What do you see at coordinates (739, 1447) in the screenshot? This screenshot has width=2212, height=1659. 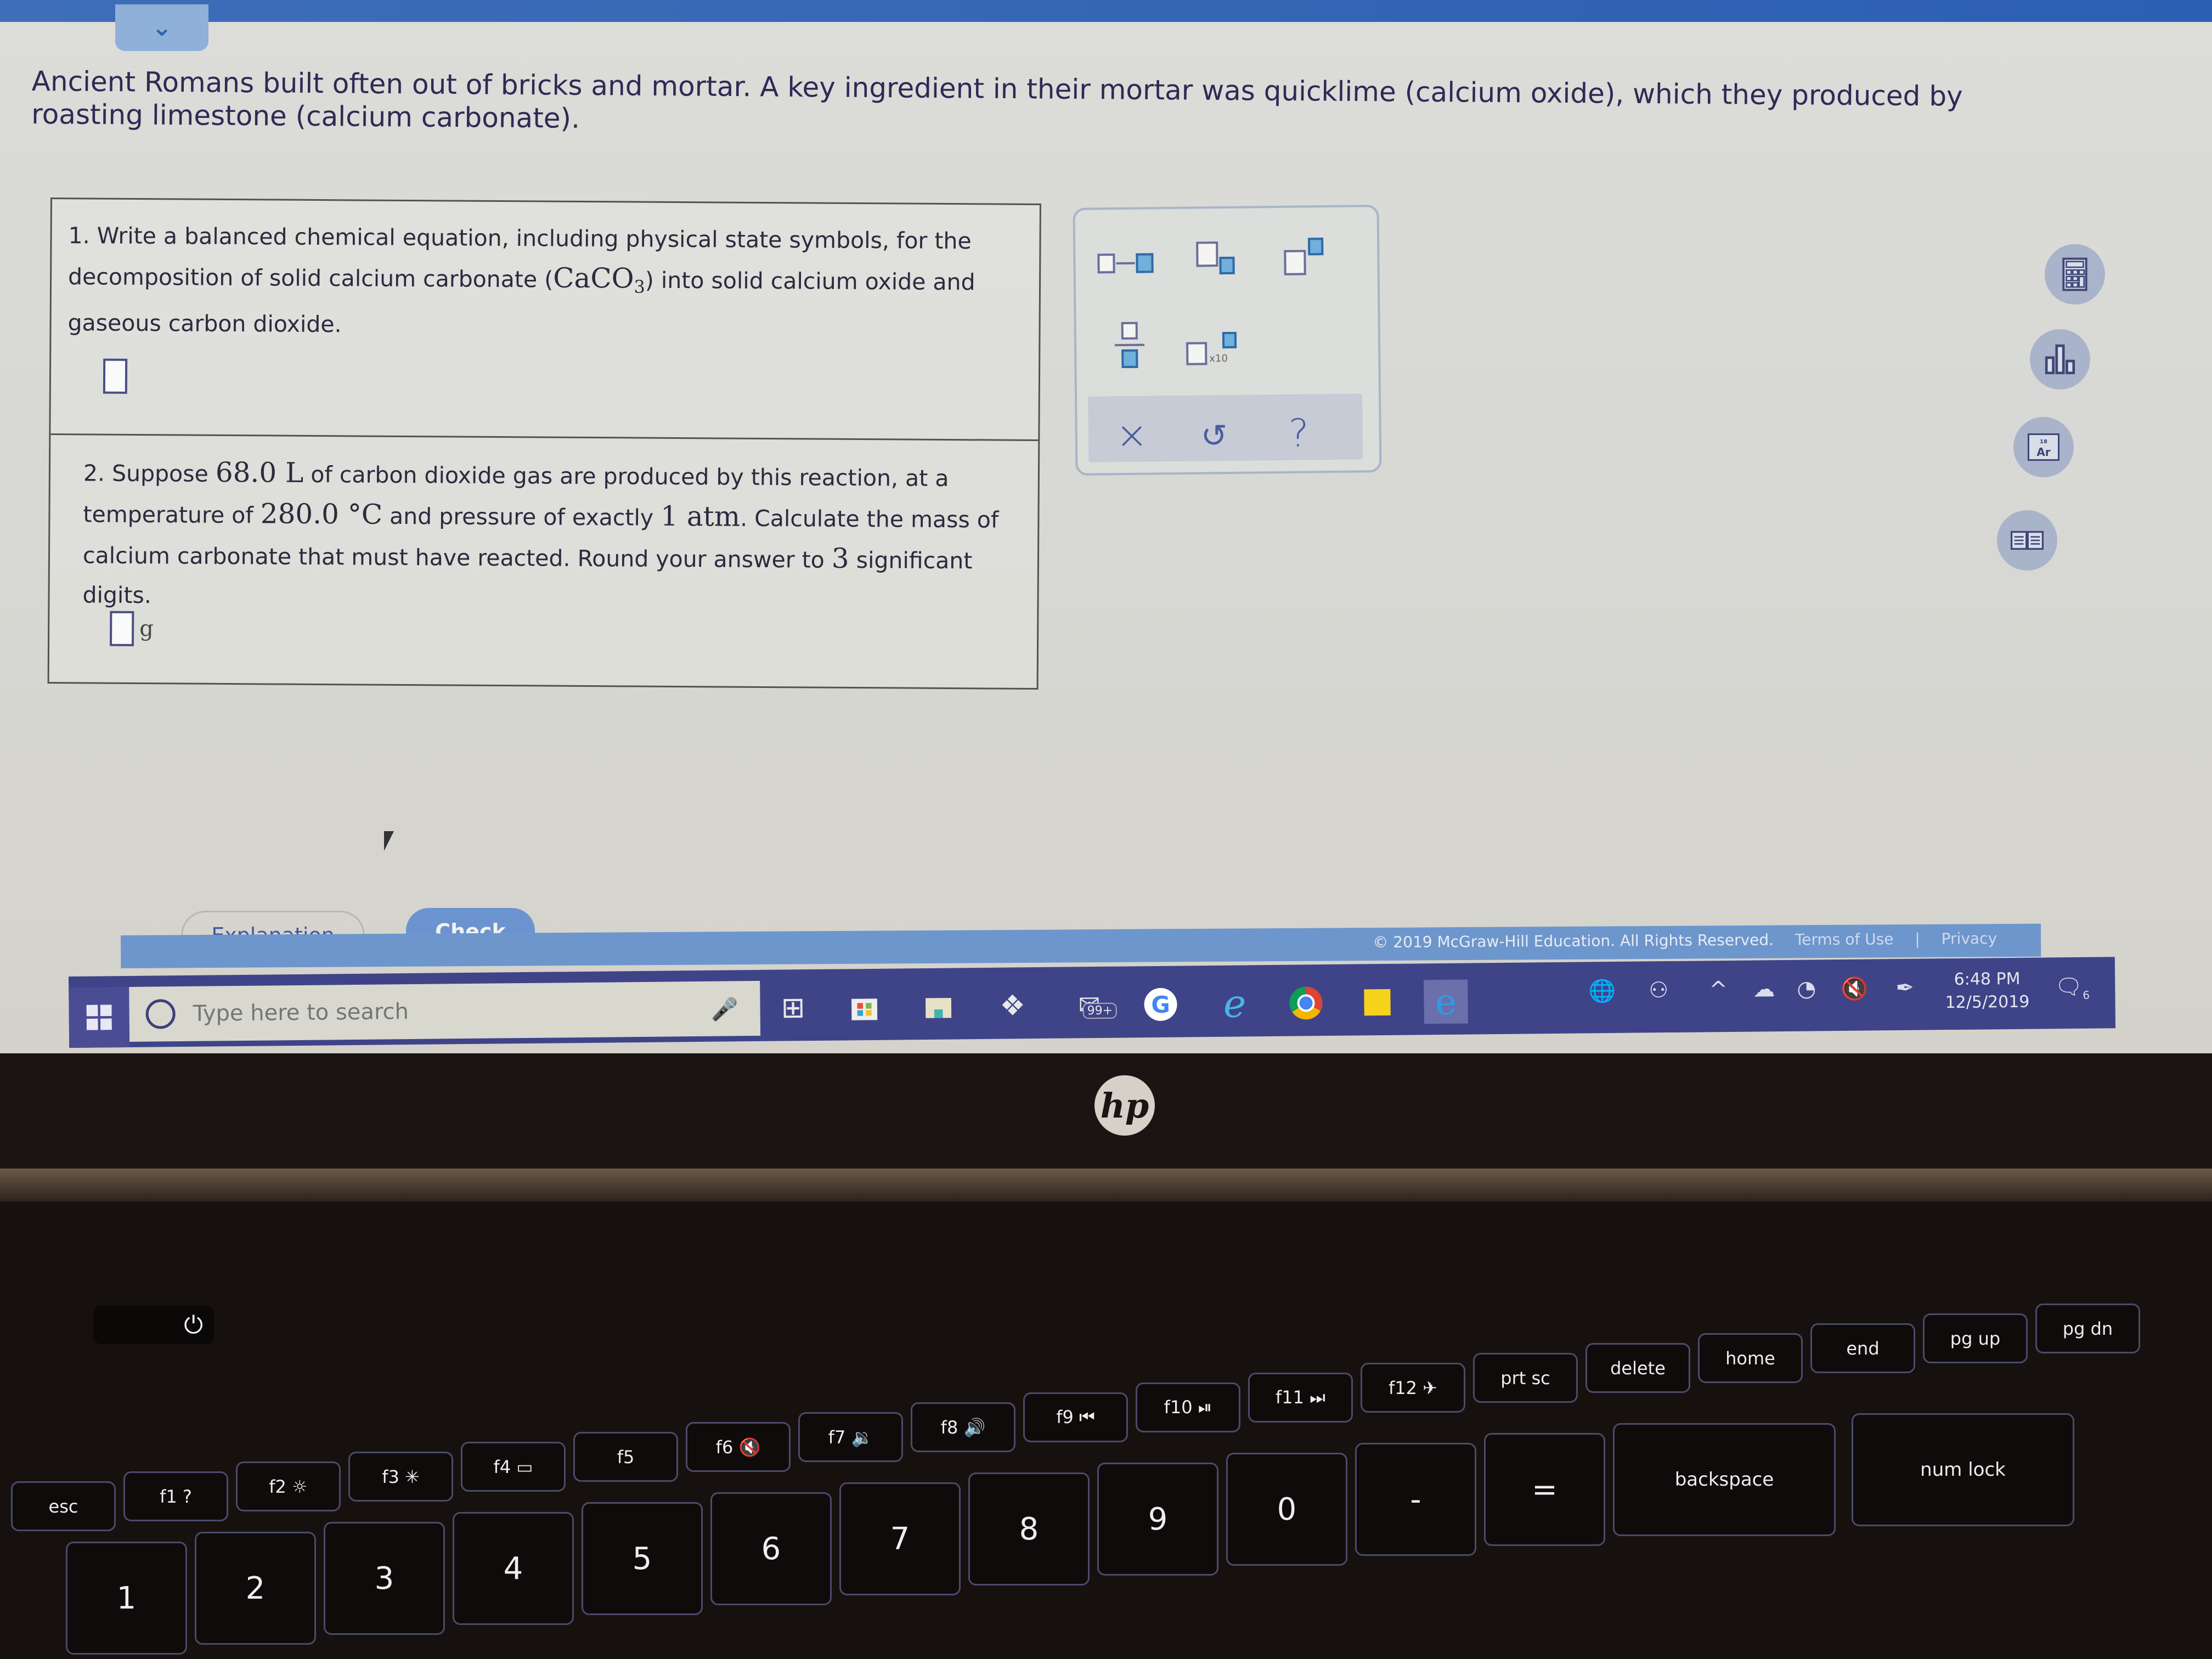 I see `key-fn-6: f6 🔇` at bounding box center [739, 1447].